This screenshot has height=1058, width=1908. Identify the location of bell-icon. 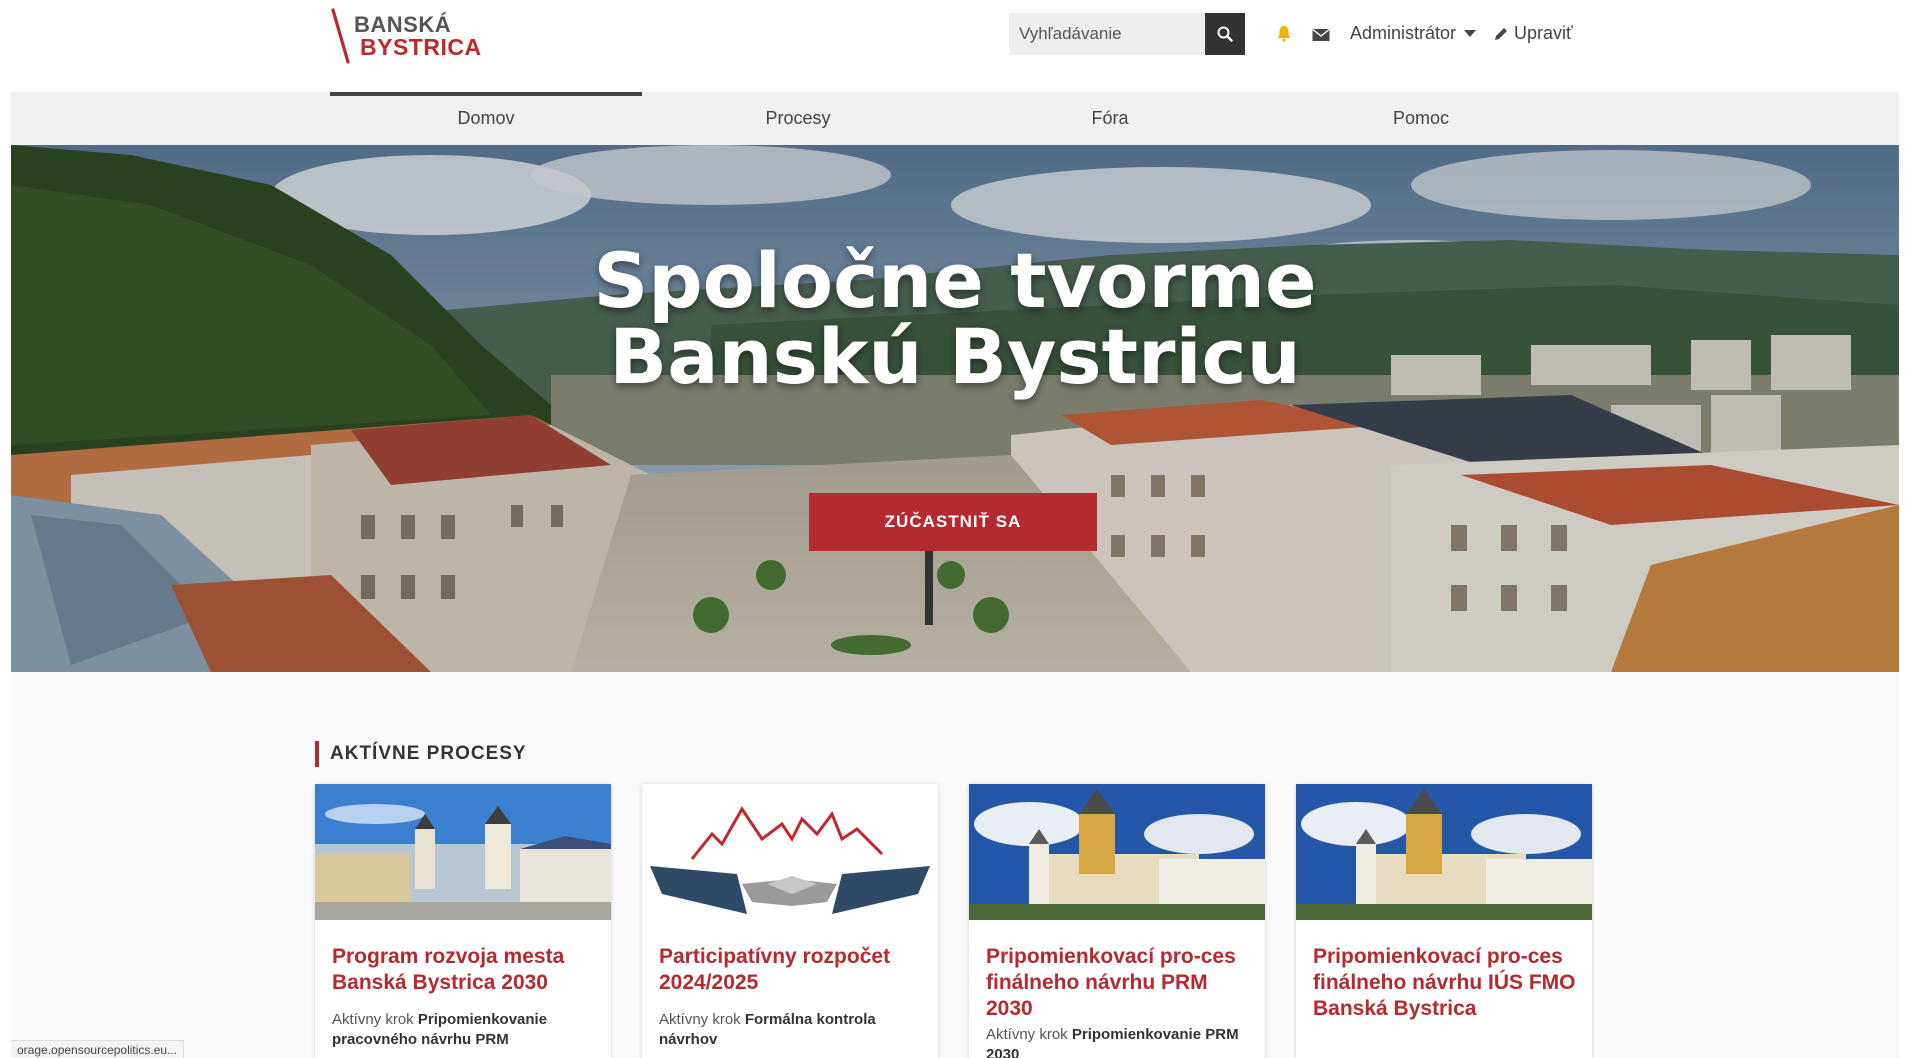
(1284, 33).